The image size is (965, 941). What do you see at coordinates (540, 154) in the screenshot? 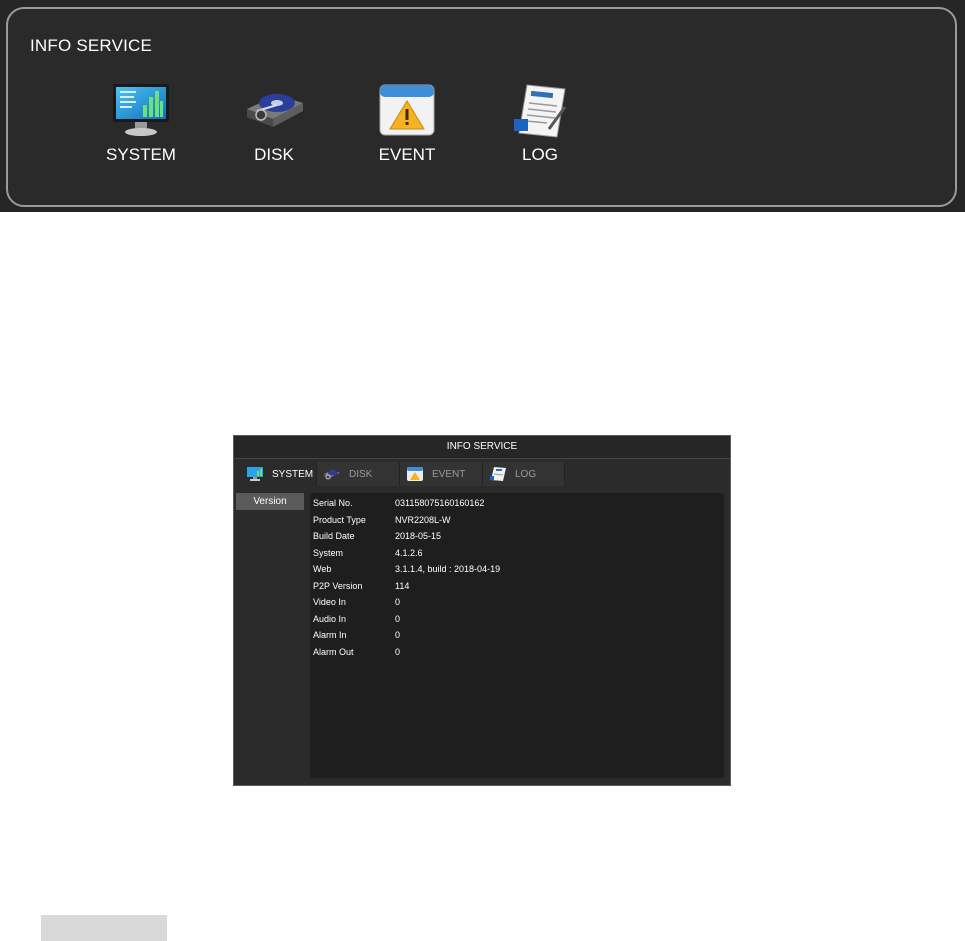
I see `menu-item-label: LOG` at bounding box center [540, 154].